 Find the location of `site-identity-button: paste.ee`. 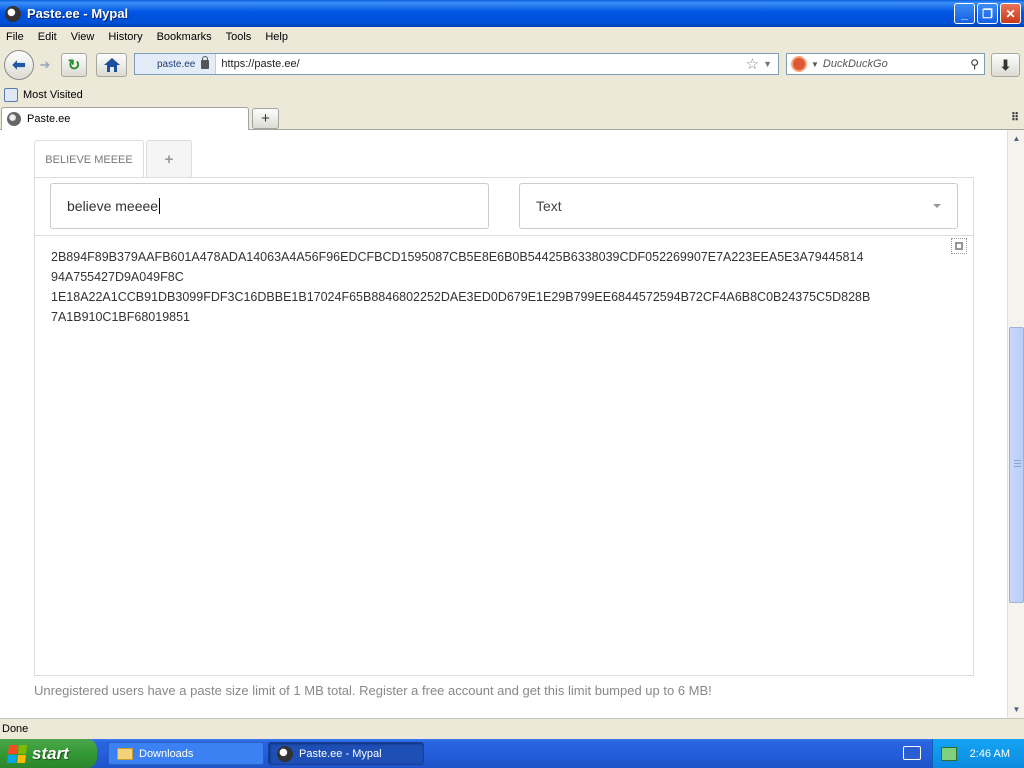

site-identity-button: paste.ee is located at coordinates (176, 64).